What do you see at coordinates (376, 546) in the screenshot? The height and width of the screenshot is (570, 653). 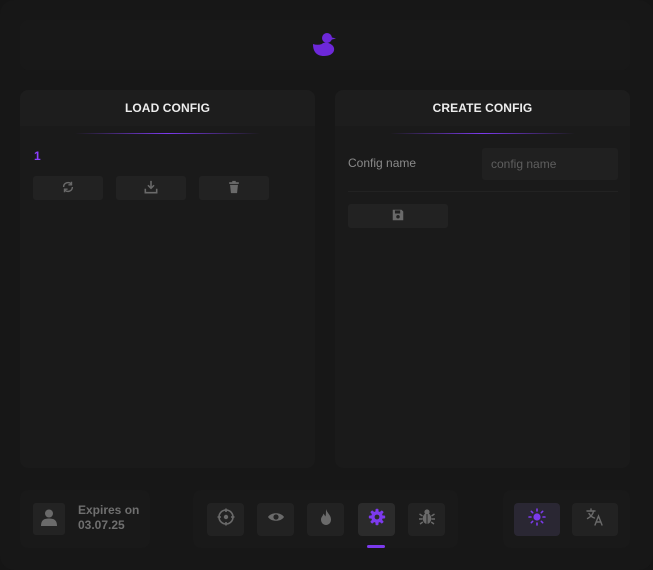 I see `active-tab-indicator` at bounding box center [376, 546].